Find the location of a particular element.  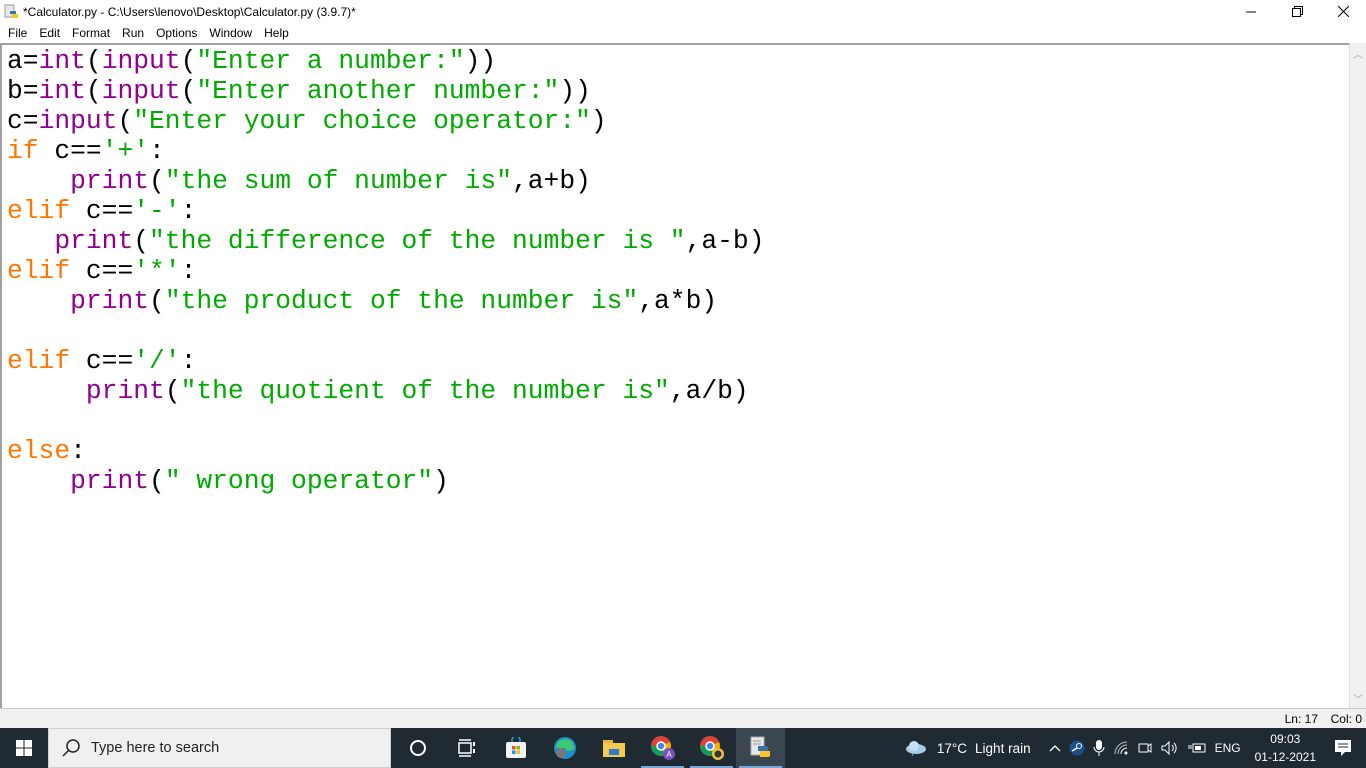

minimize-button is located at coordinates (1251, 11).